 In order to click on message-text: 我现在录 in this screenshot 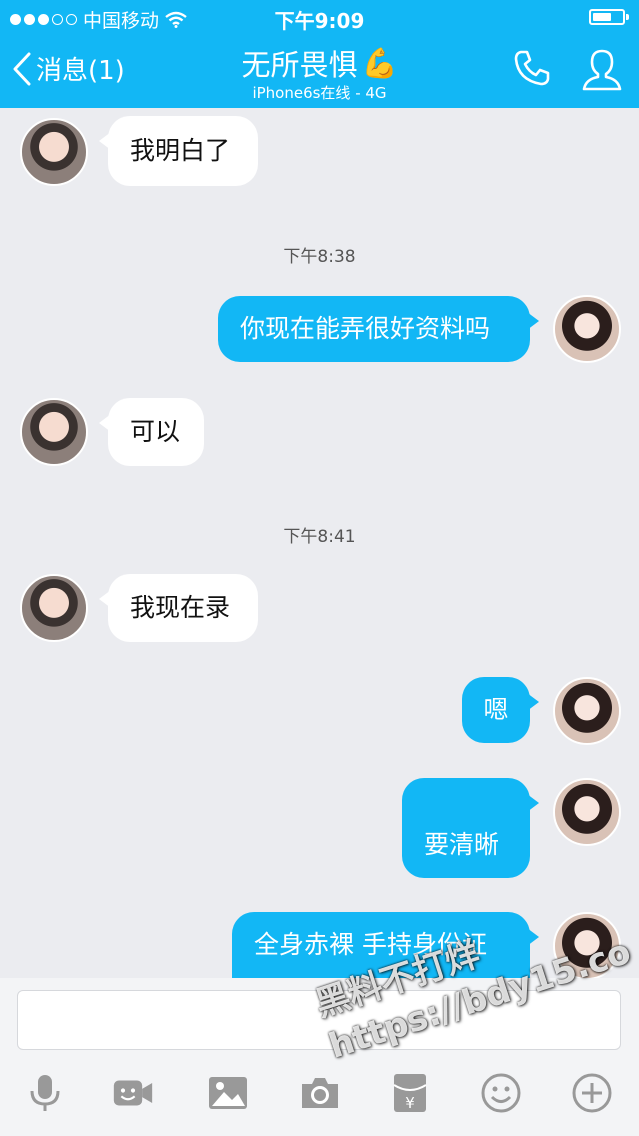, I will do `click(180, 607)`.